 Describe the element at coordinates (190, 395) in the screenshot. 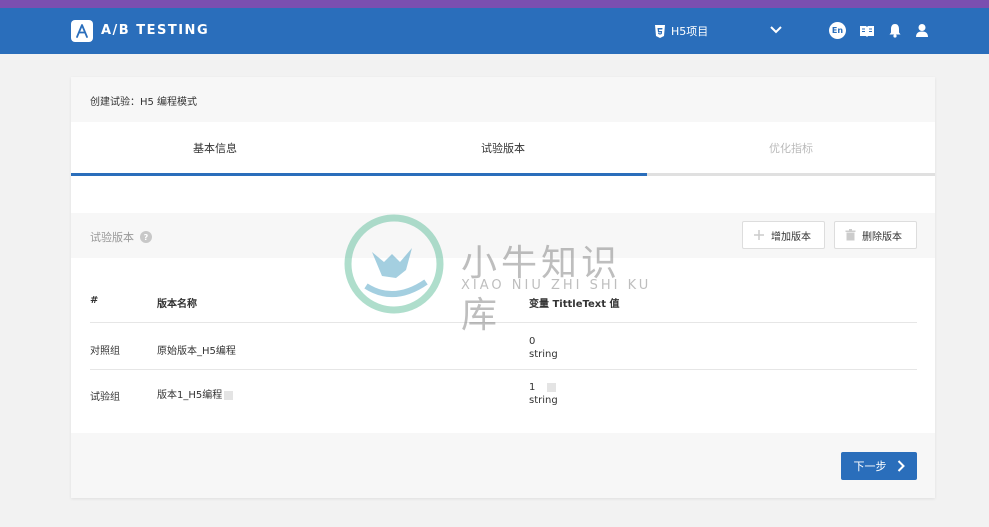

I see `row-version-name: 版本1_H5编程` at that location.